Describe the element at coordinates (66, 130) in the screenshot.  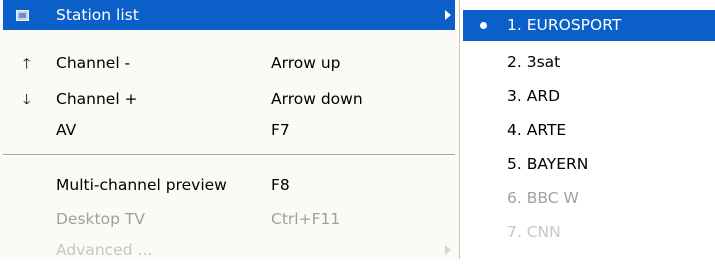
I see `menu-item-label: AV` at that location.